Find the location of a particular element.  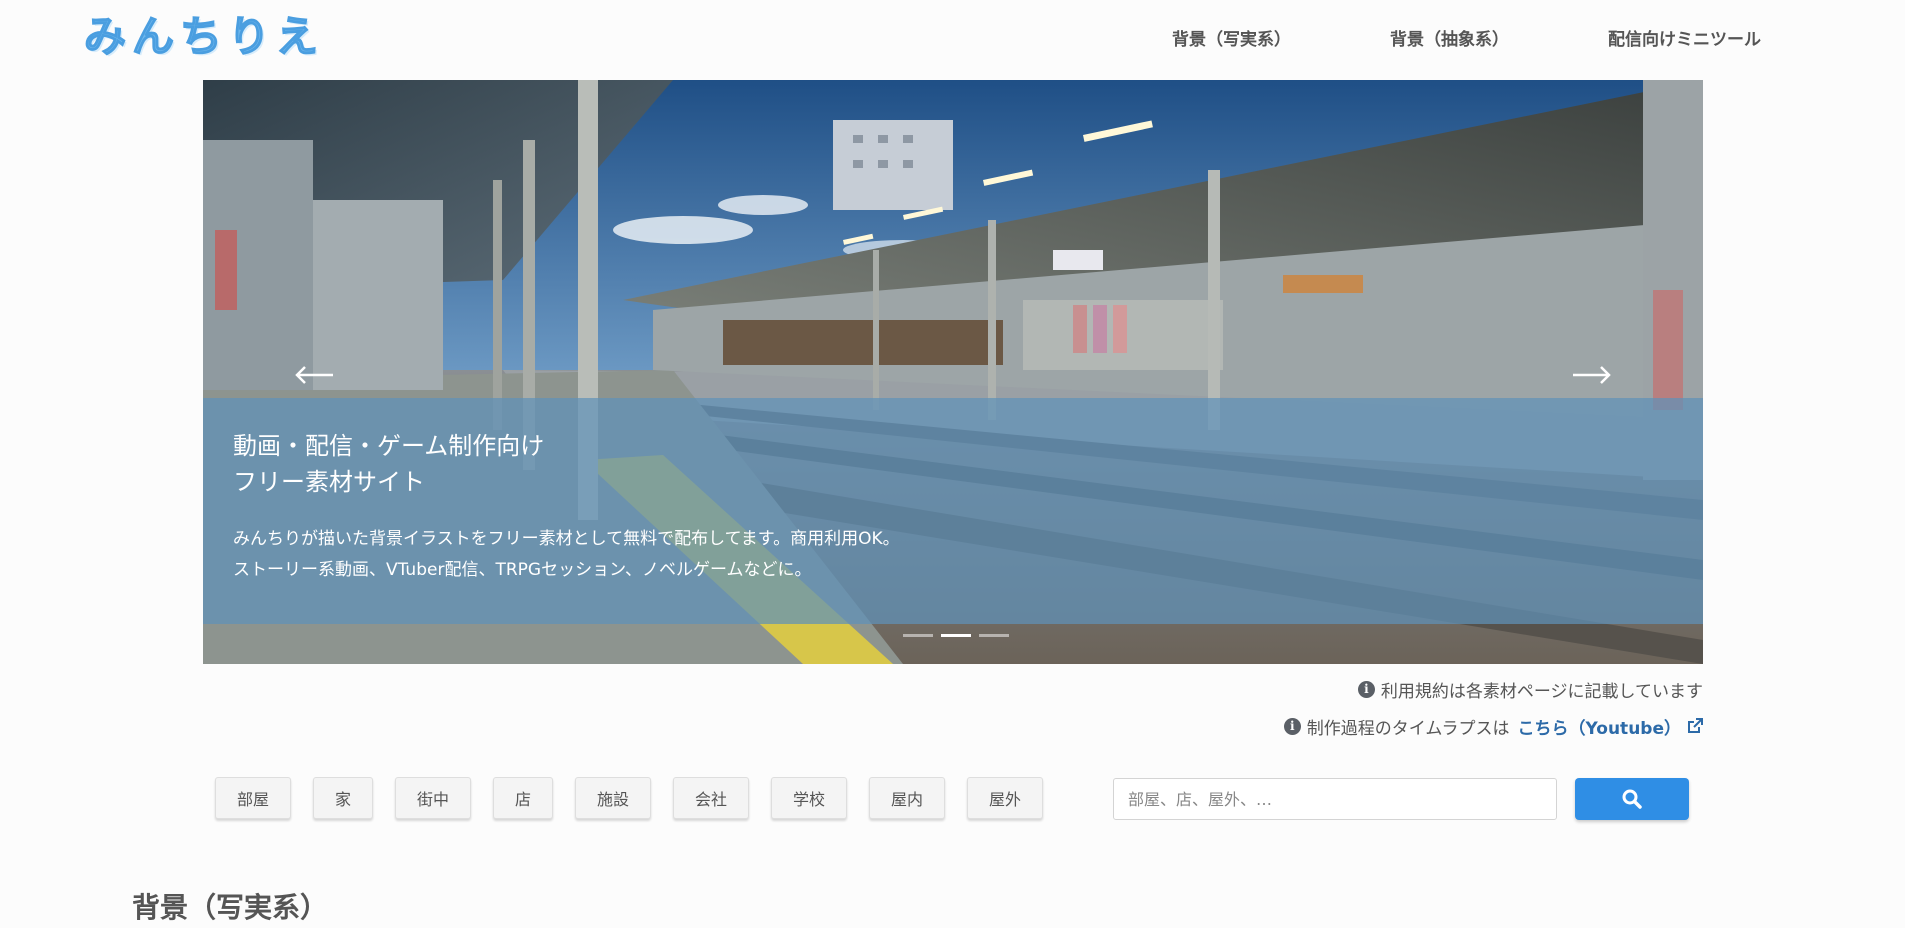

carousel-indicators is located at coordinates (956, 635).